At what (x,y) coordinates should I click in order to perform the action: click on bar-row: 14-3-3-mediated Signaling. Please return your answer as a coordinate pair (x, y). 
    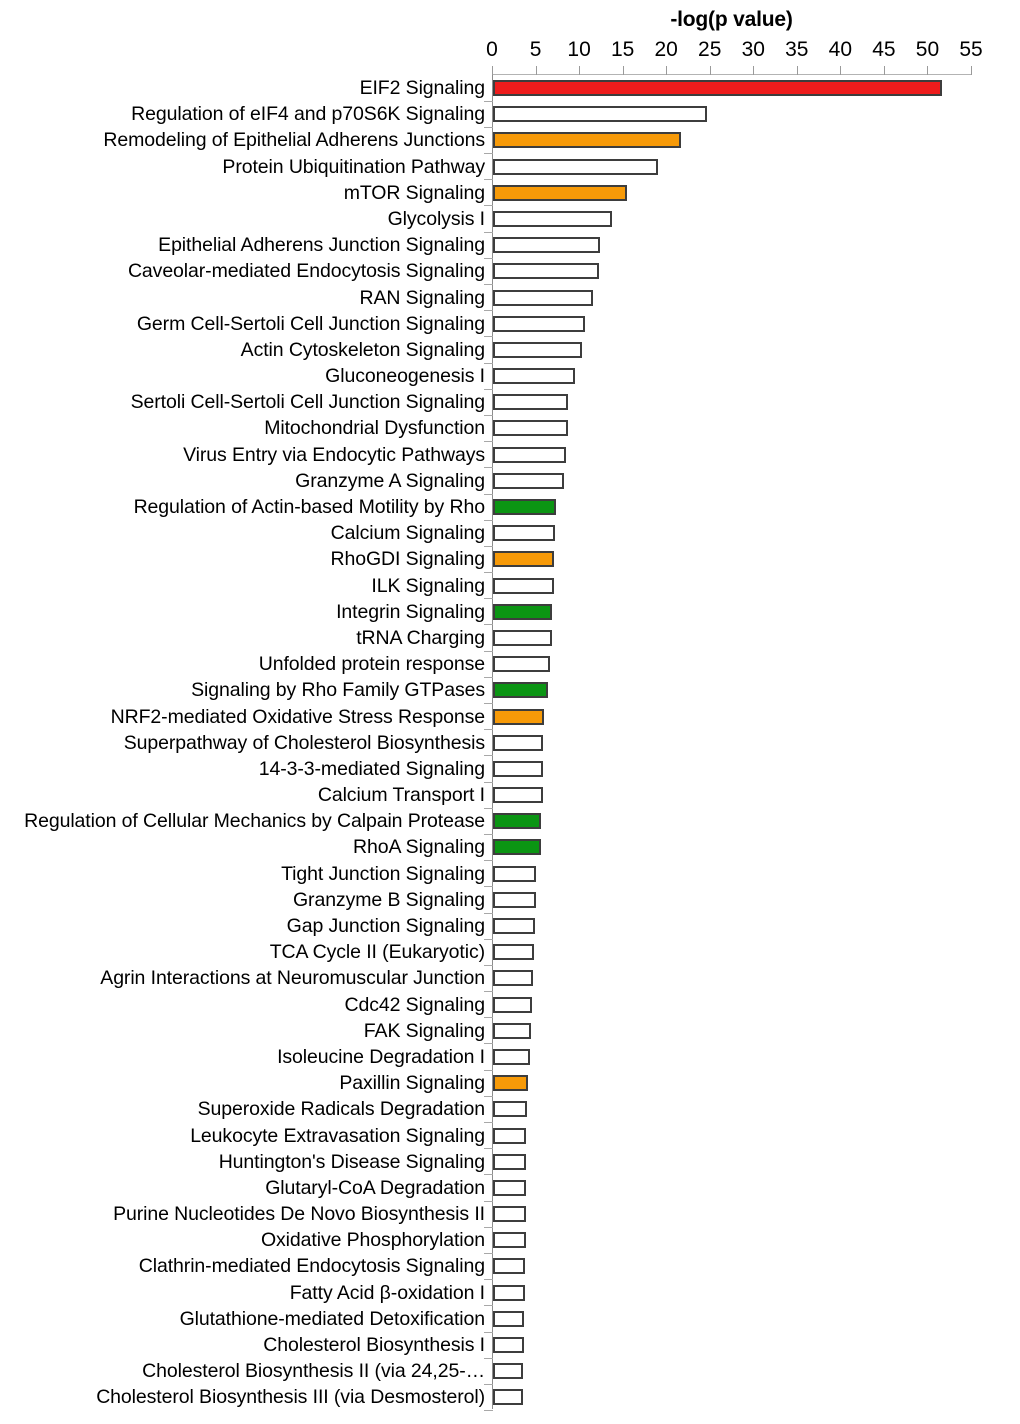
    Looking at the image, I should click on (510, 769).